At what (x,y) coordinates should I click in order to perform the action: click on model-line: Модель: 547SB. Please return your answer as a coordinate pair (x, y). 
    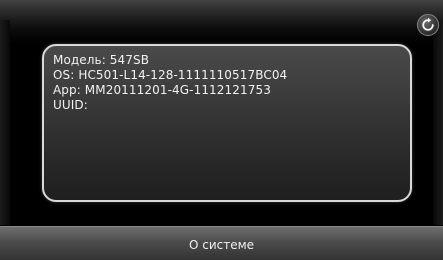
    Looking at the image, I should click on (101, 60).